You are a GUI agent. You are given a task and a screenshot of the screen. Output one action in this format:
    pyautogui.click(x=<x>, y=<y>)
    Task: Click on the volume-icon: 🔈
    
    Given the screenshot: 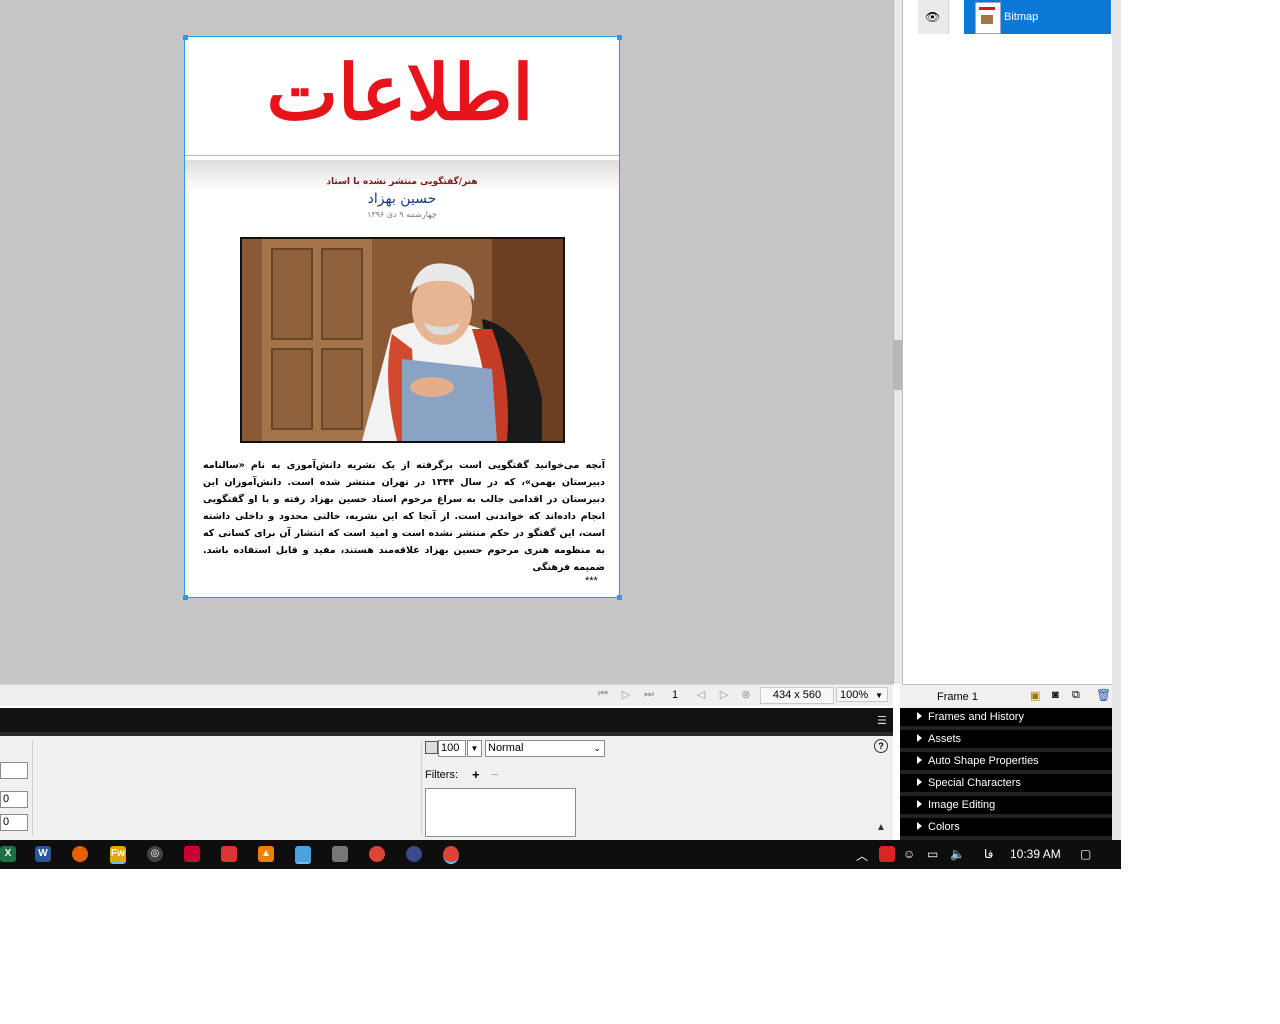 What is the action you would take?
    pyautogui.click(x=957, y=854)
    